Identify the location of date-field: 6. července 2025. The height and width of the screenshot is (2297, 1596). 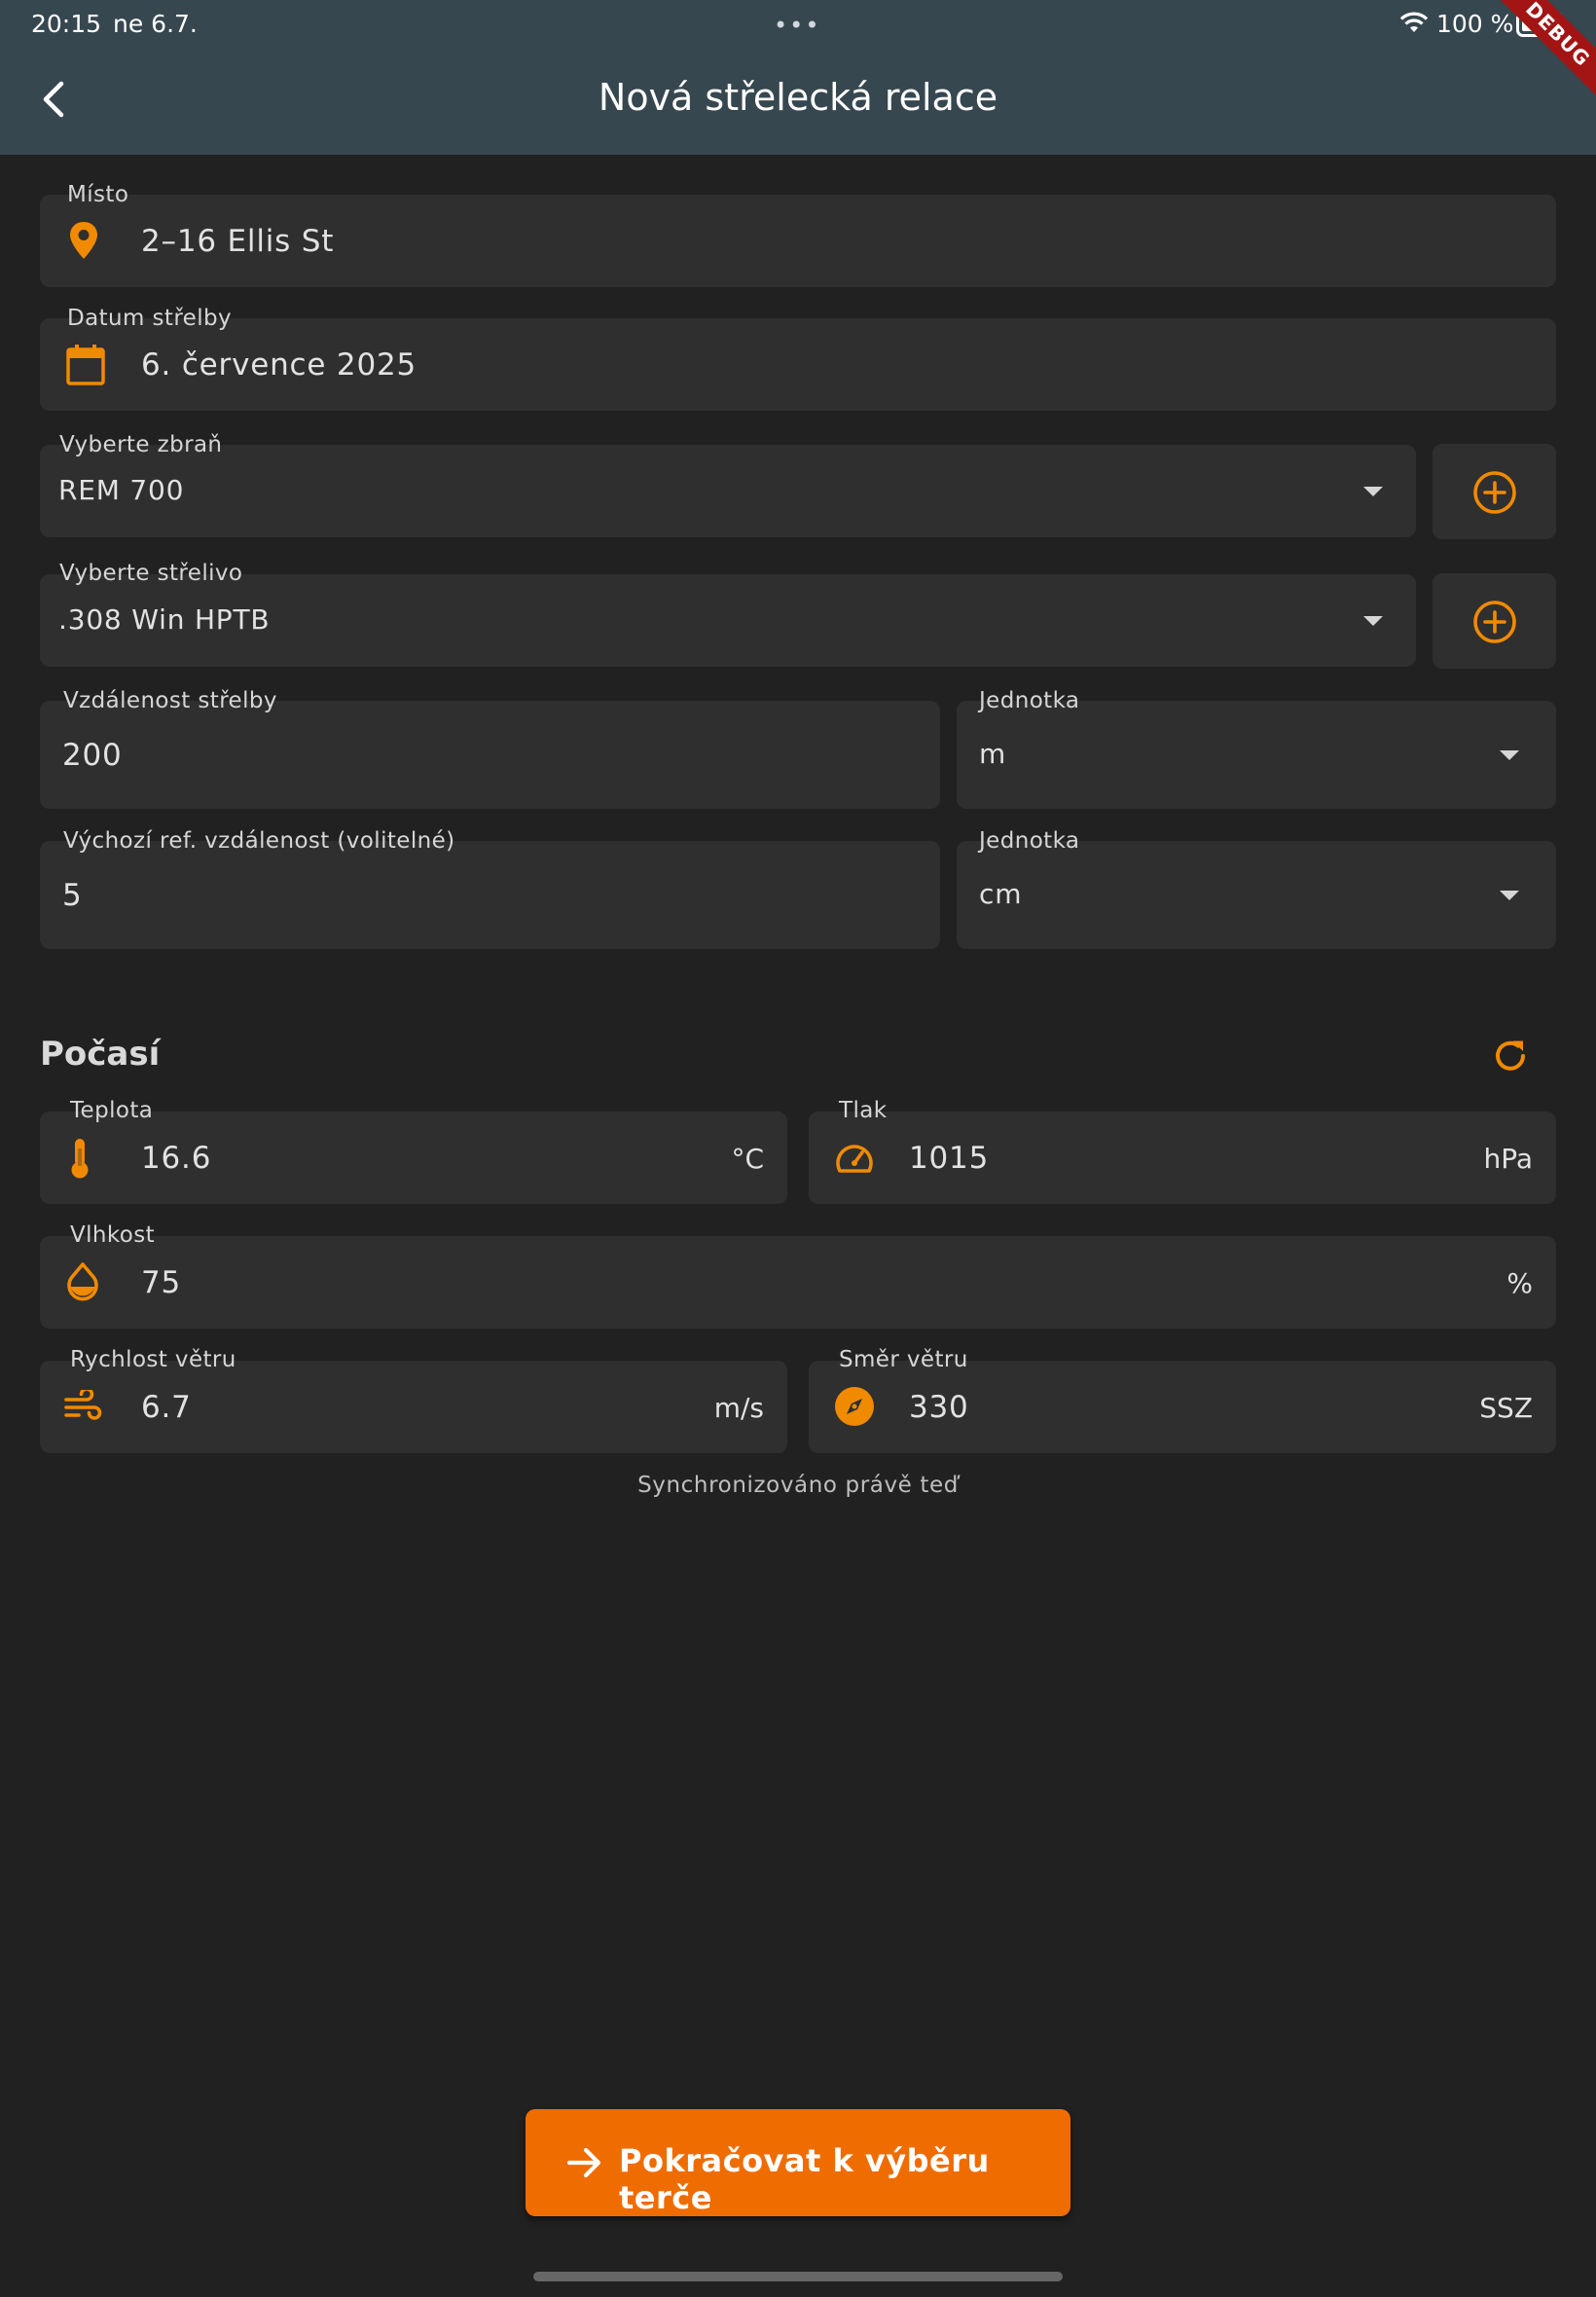
(798, 364).